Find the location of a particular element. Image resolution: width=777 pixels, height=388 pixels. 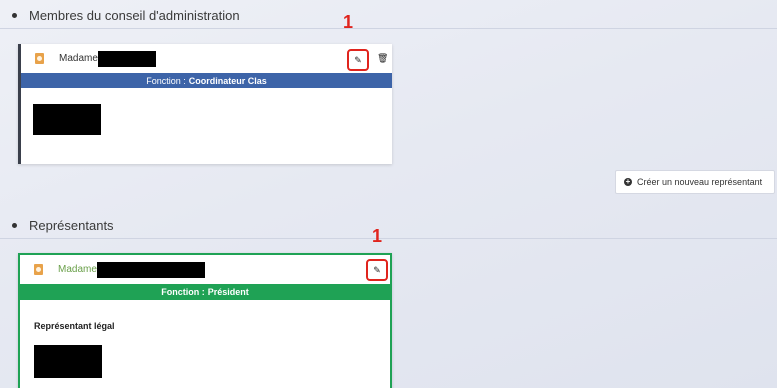

card-header: Madame ✎ is located at coordinates (205, 269).